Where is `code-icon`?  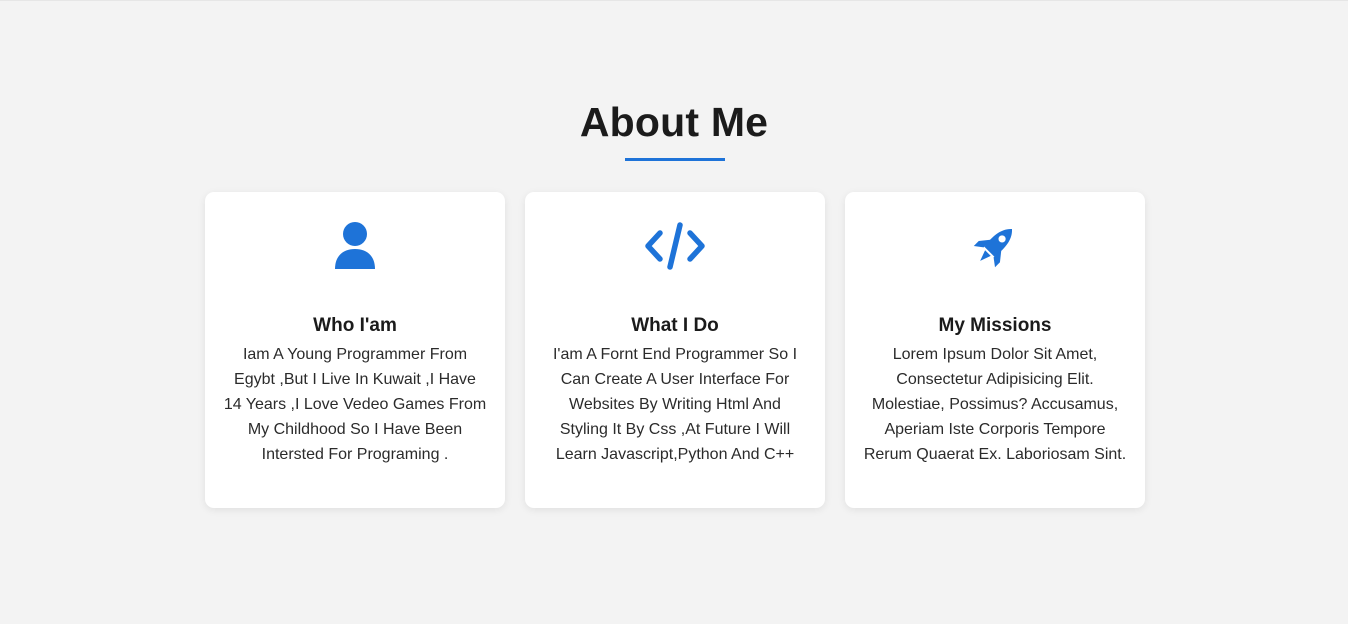 code-icon is located at coordinates (675, 246).